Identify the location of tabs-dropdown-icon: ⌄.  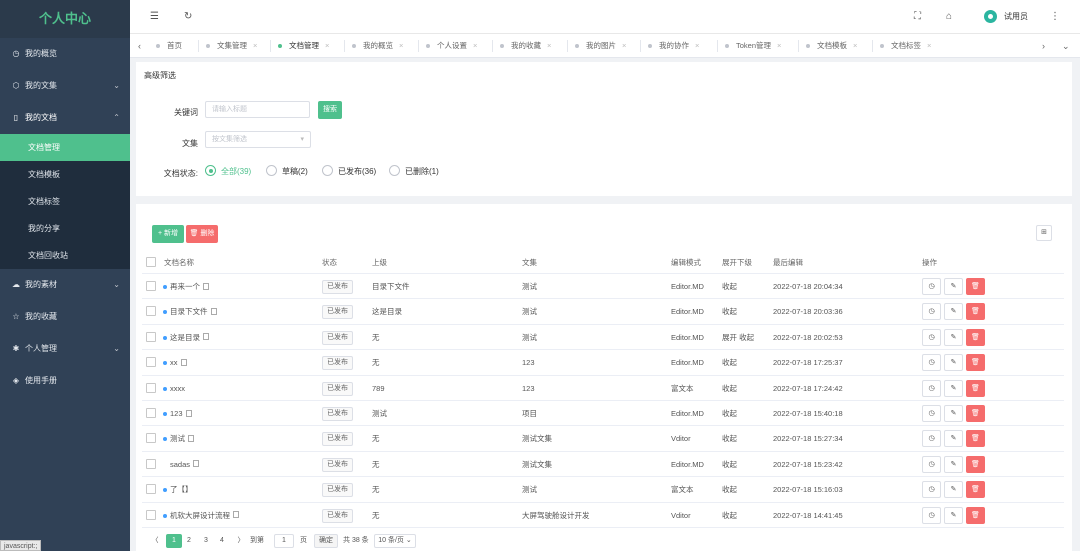
(1066, 45).